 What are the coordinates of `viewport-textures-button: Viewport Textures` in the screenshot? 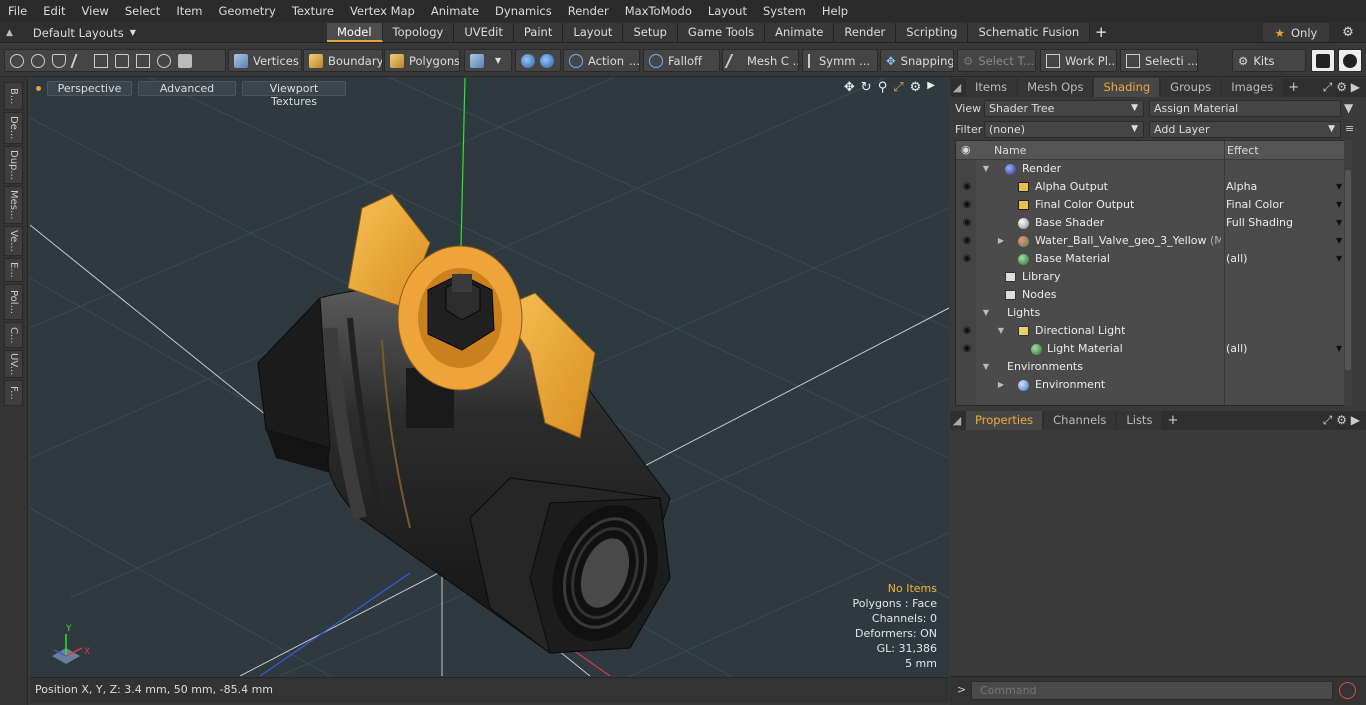 It's located at (294, 94).